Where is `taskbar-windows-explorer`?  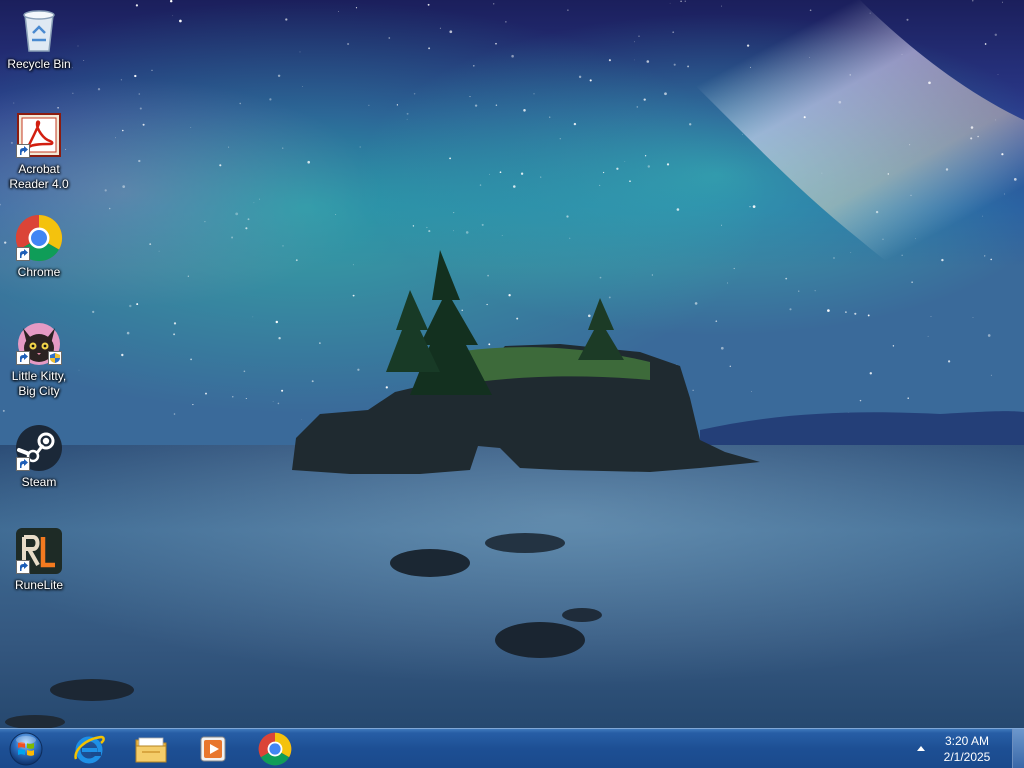
taskbar-windows-explorer is located at coordinates (151, 748).